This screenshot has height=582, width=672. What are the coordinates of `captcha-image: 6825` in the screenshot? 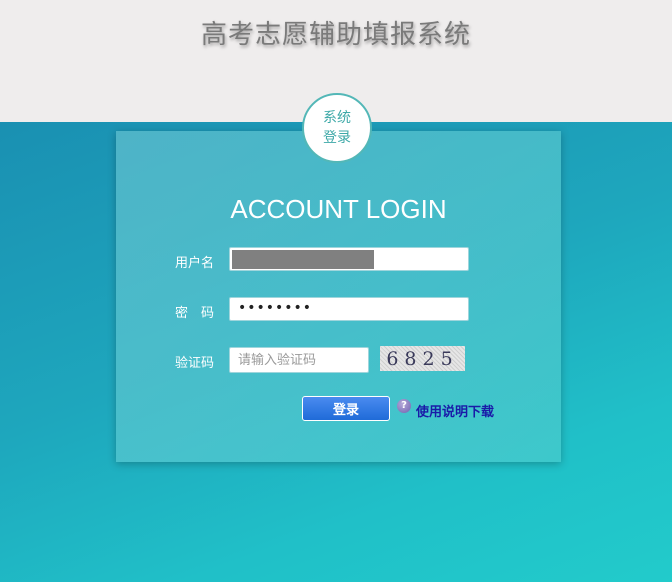 It's located at (422, 358).